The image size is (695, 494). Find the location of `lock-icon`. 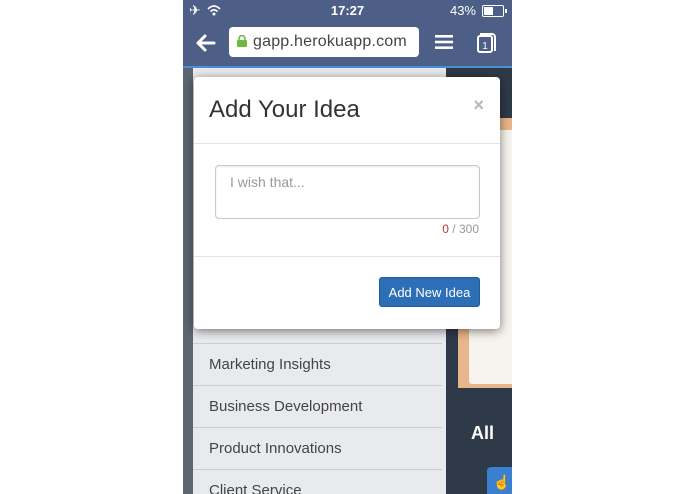

lock-icon is located at coordinates (242, 41).